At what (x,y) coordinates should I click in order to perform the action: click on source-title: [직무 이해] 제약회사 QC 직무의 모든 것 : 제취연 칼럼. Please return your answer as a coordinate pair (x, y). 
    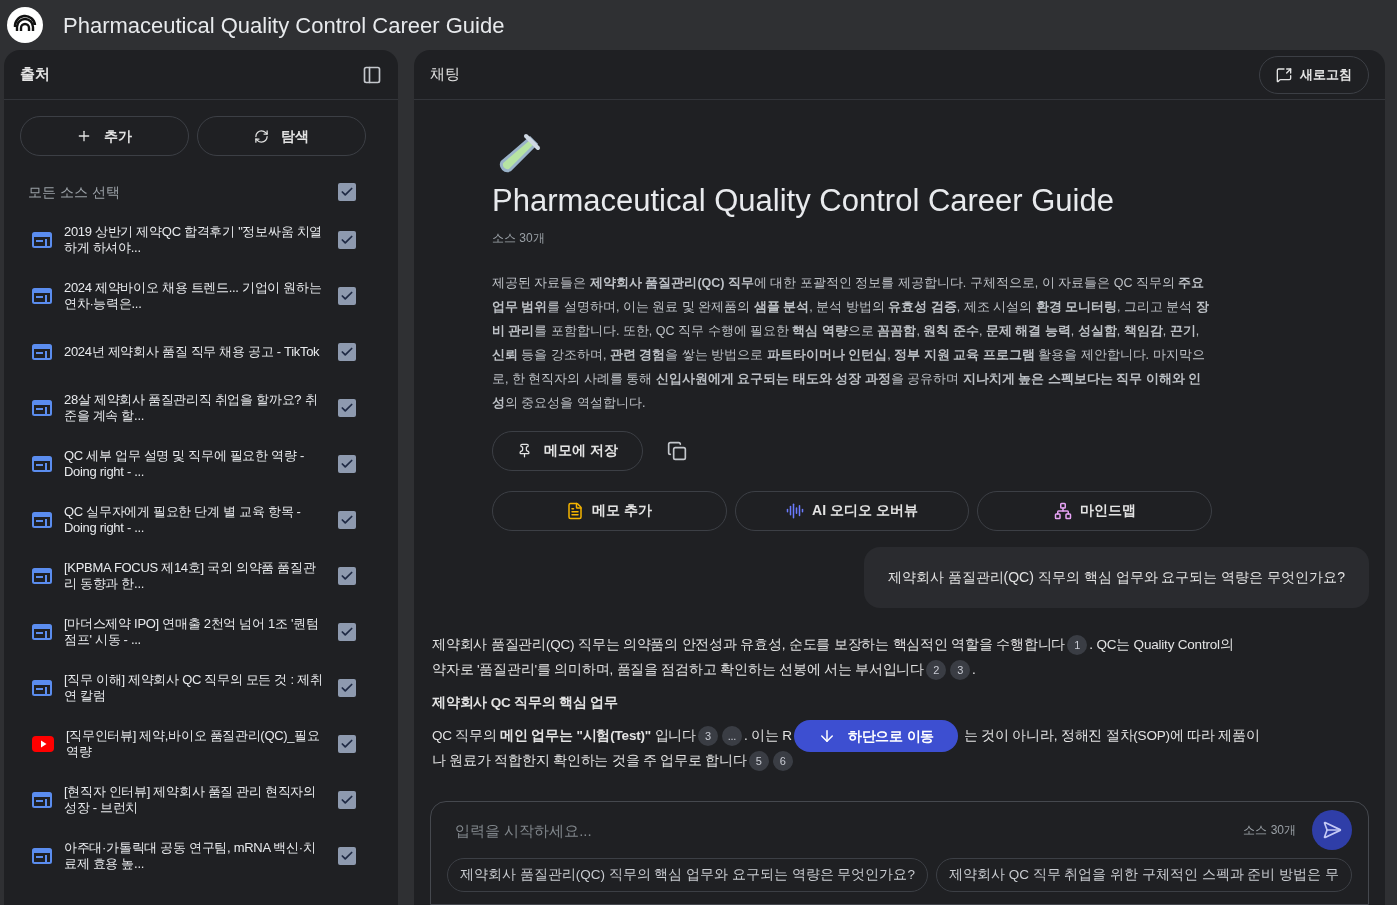
    Looking at the image, I should click on (194, 688).